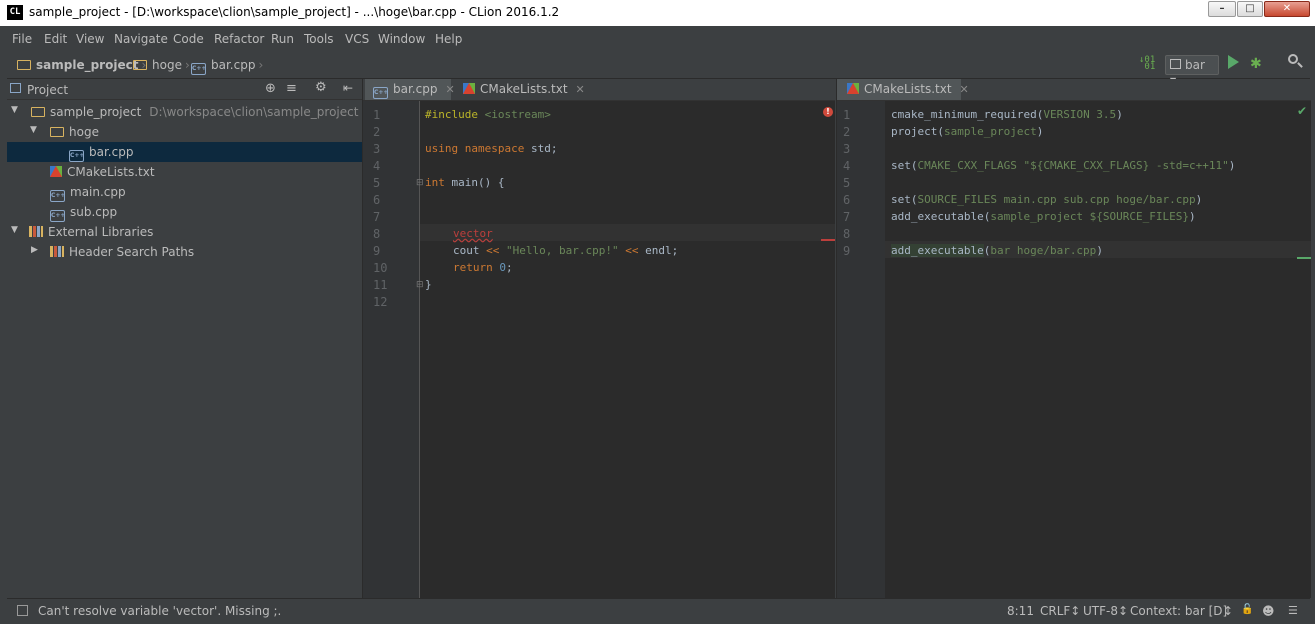 The height and width of the screenshot is (624, 1315). What do you see at coordinates (377, 217) in the screenshot?
I see `line-number: 7` at bounding box center [377, 217].